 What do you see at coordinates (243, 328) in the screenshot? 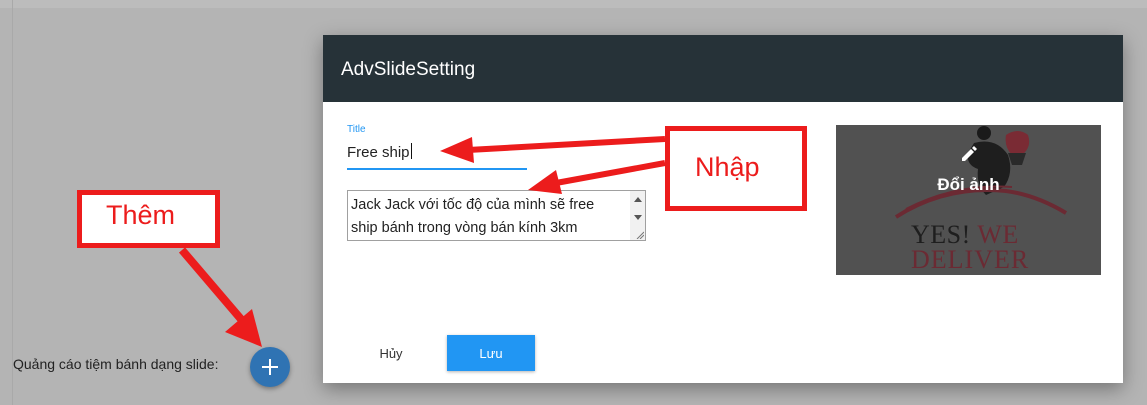
I see `add-arrow-head` at bounding box center [243, 328].